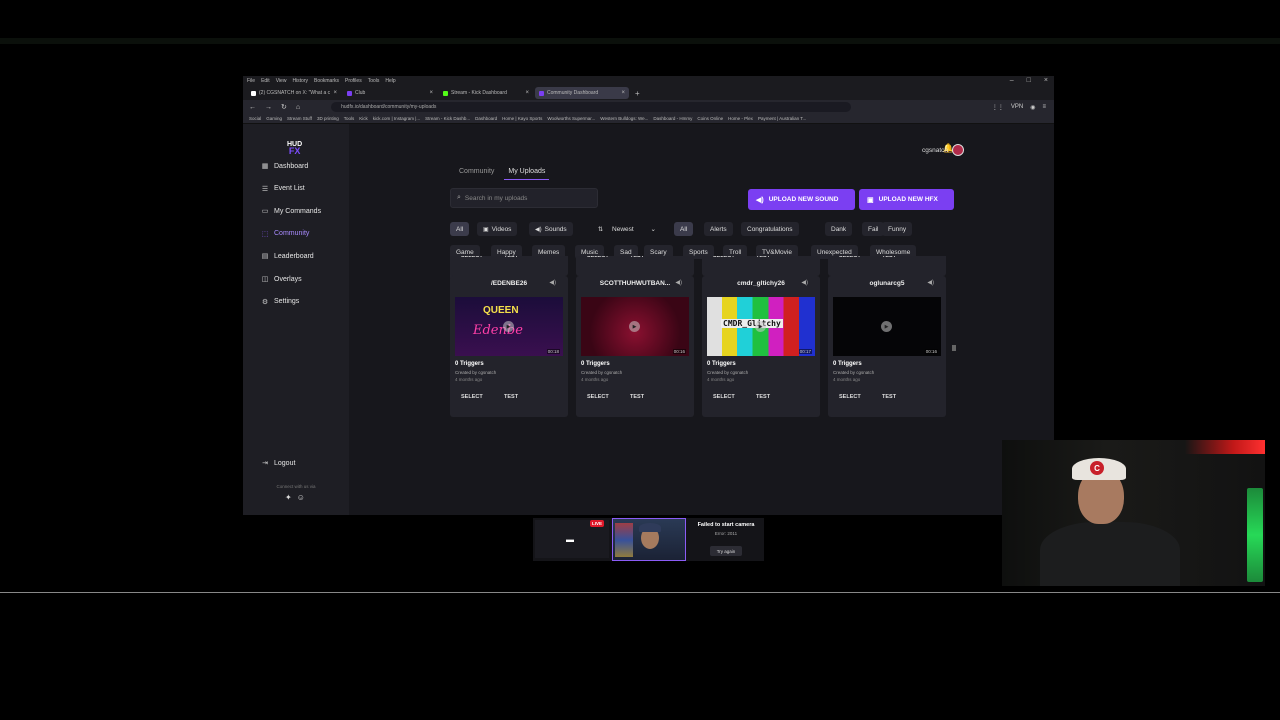 The width and height of the screenshot is (1280, 720). Describe the element at coordinates (251, 81) in the screenshot. I see `menu-item: File` at that location.